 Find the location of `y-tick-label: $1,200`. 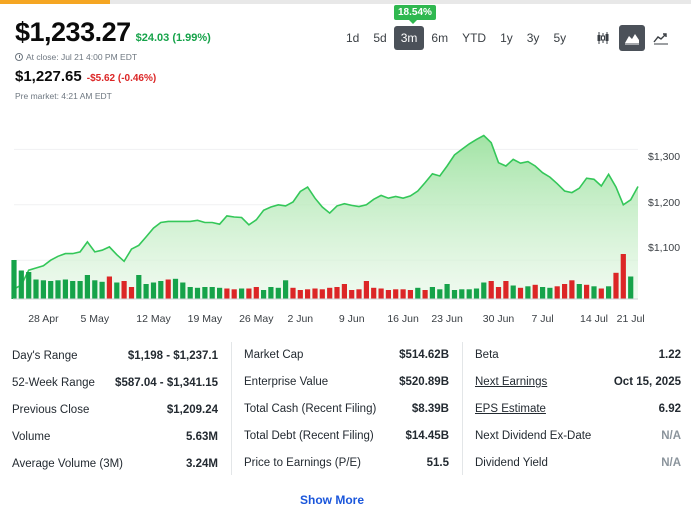

y-tick-label: $1,200 is located at coordinates (664, 203).